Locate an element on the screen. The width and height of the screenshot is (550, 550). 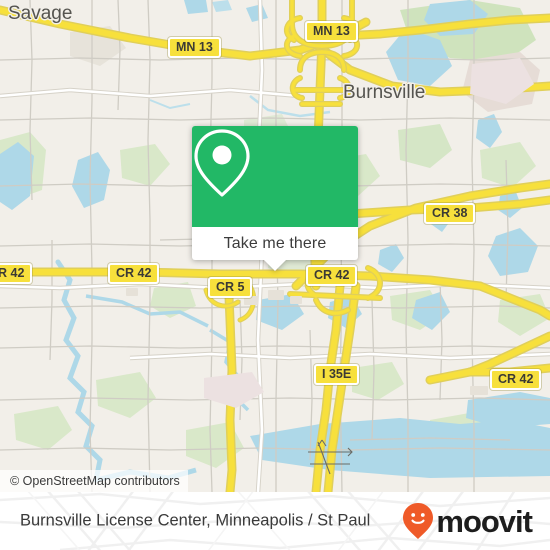
popup-action-bar: Take me there is located at coordinates (275, 249).